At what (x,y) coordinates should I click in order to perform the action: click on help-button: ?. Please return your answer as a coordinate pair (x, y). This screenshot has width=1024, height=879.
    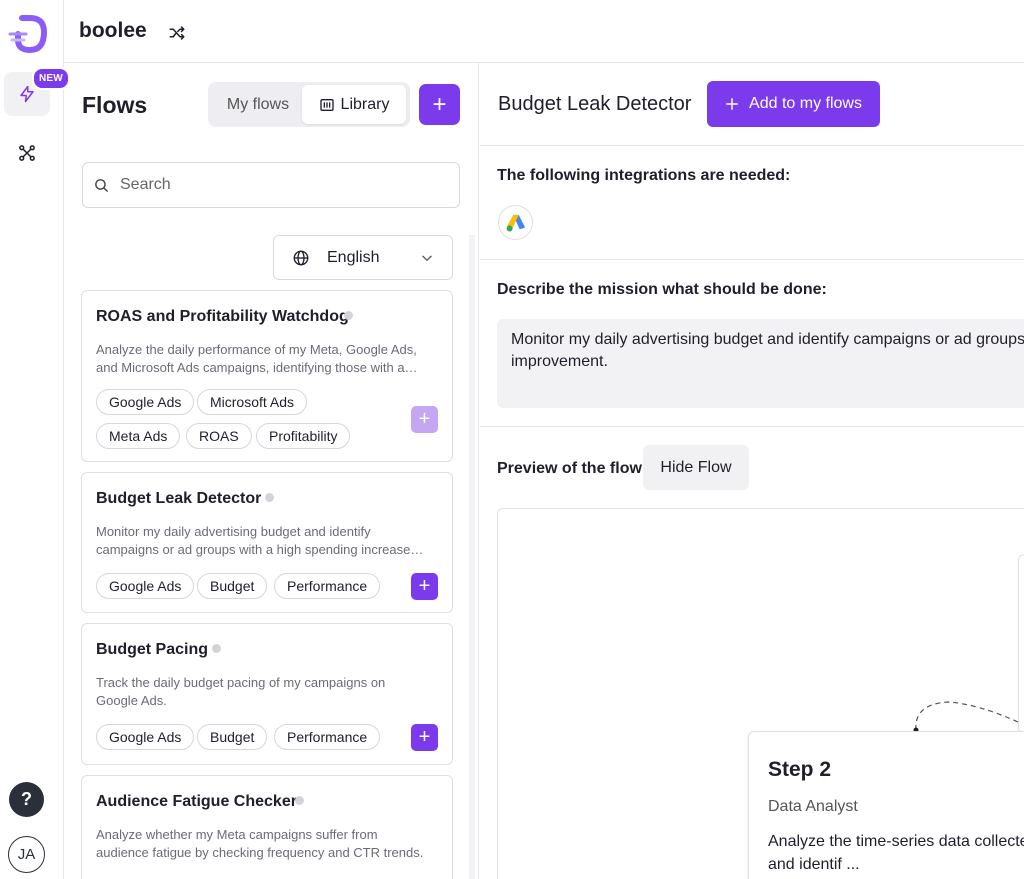
    Looking at the image, I should click on (26, 799).